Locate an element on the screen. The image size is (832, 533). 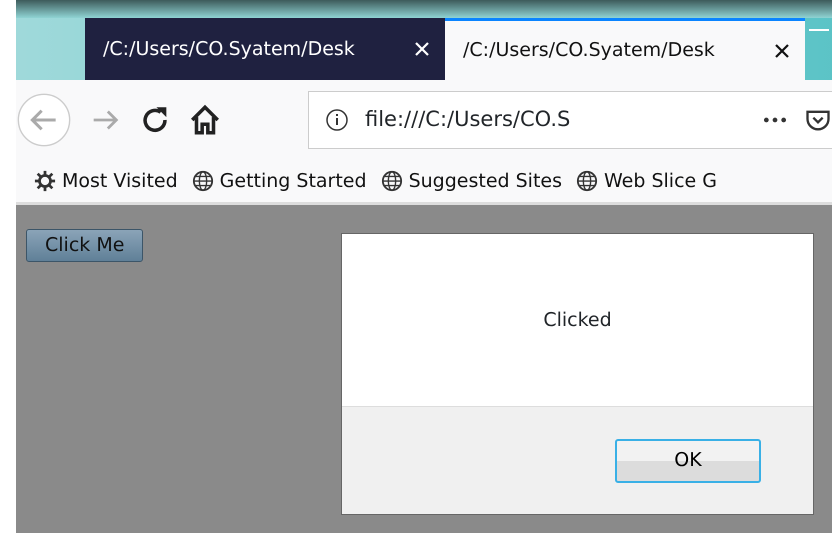
gear-icon is located at coordinates (45, 181).